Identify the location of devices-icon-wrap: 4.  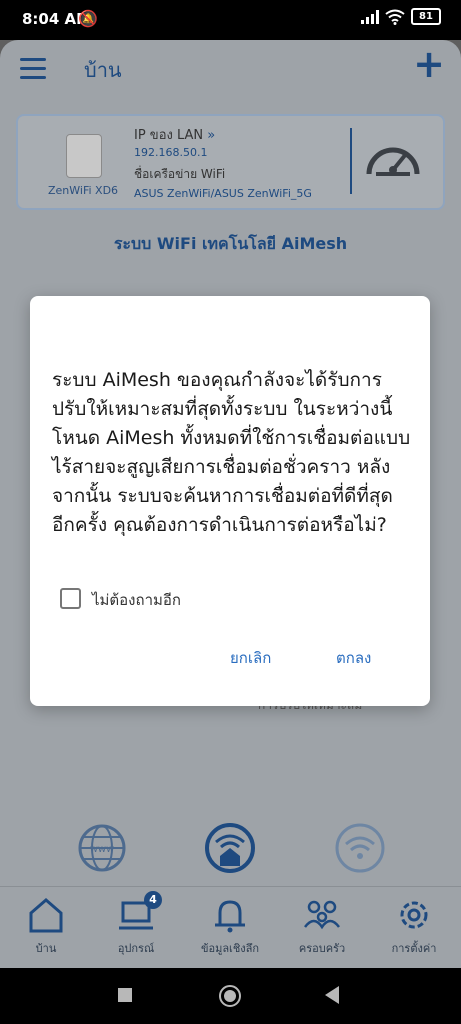
(139, 913).